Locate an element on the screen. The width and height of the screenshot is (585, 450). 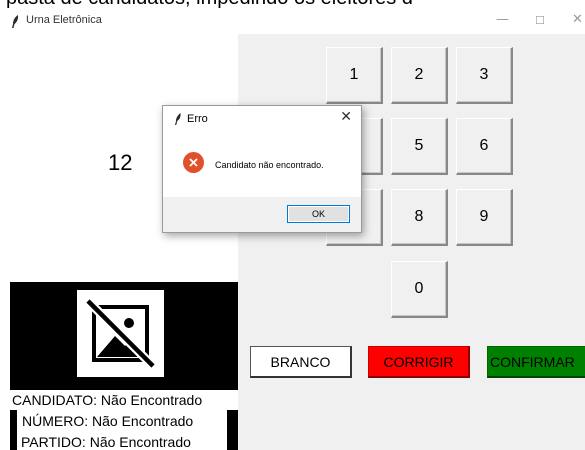
dialog-feather-icon is located at coordinates (178, 119).